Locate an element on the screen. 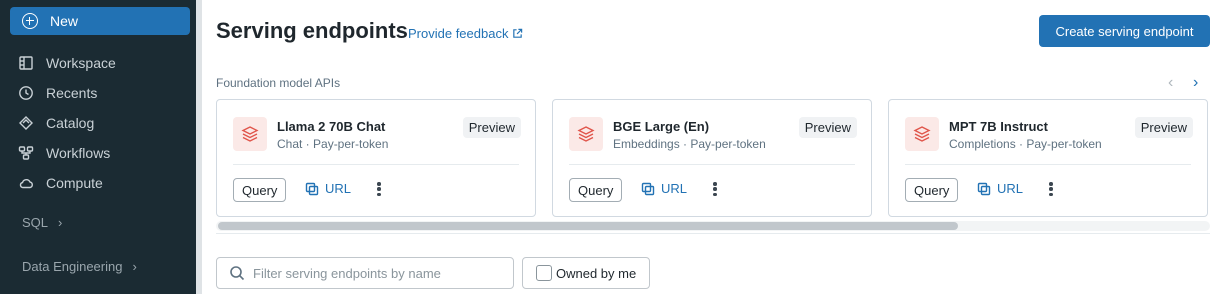 Image resolution: width=1215 pixels, height=294 pixels. external-link-icon is located at coordinates (518, 33).